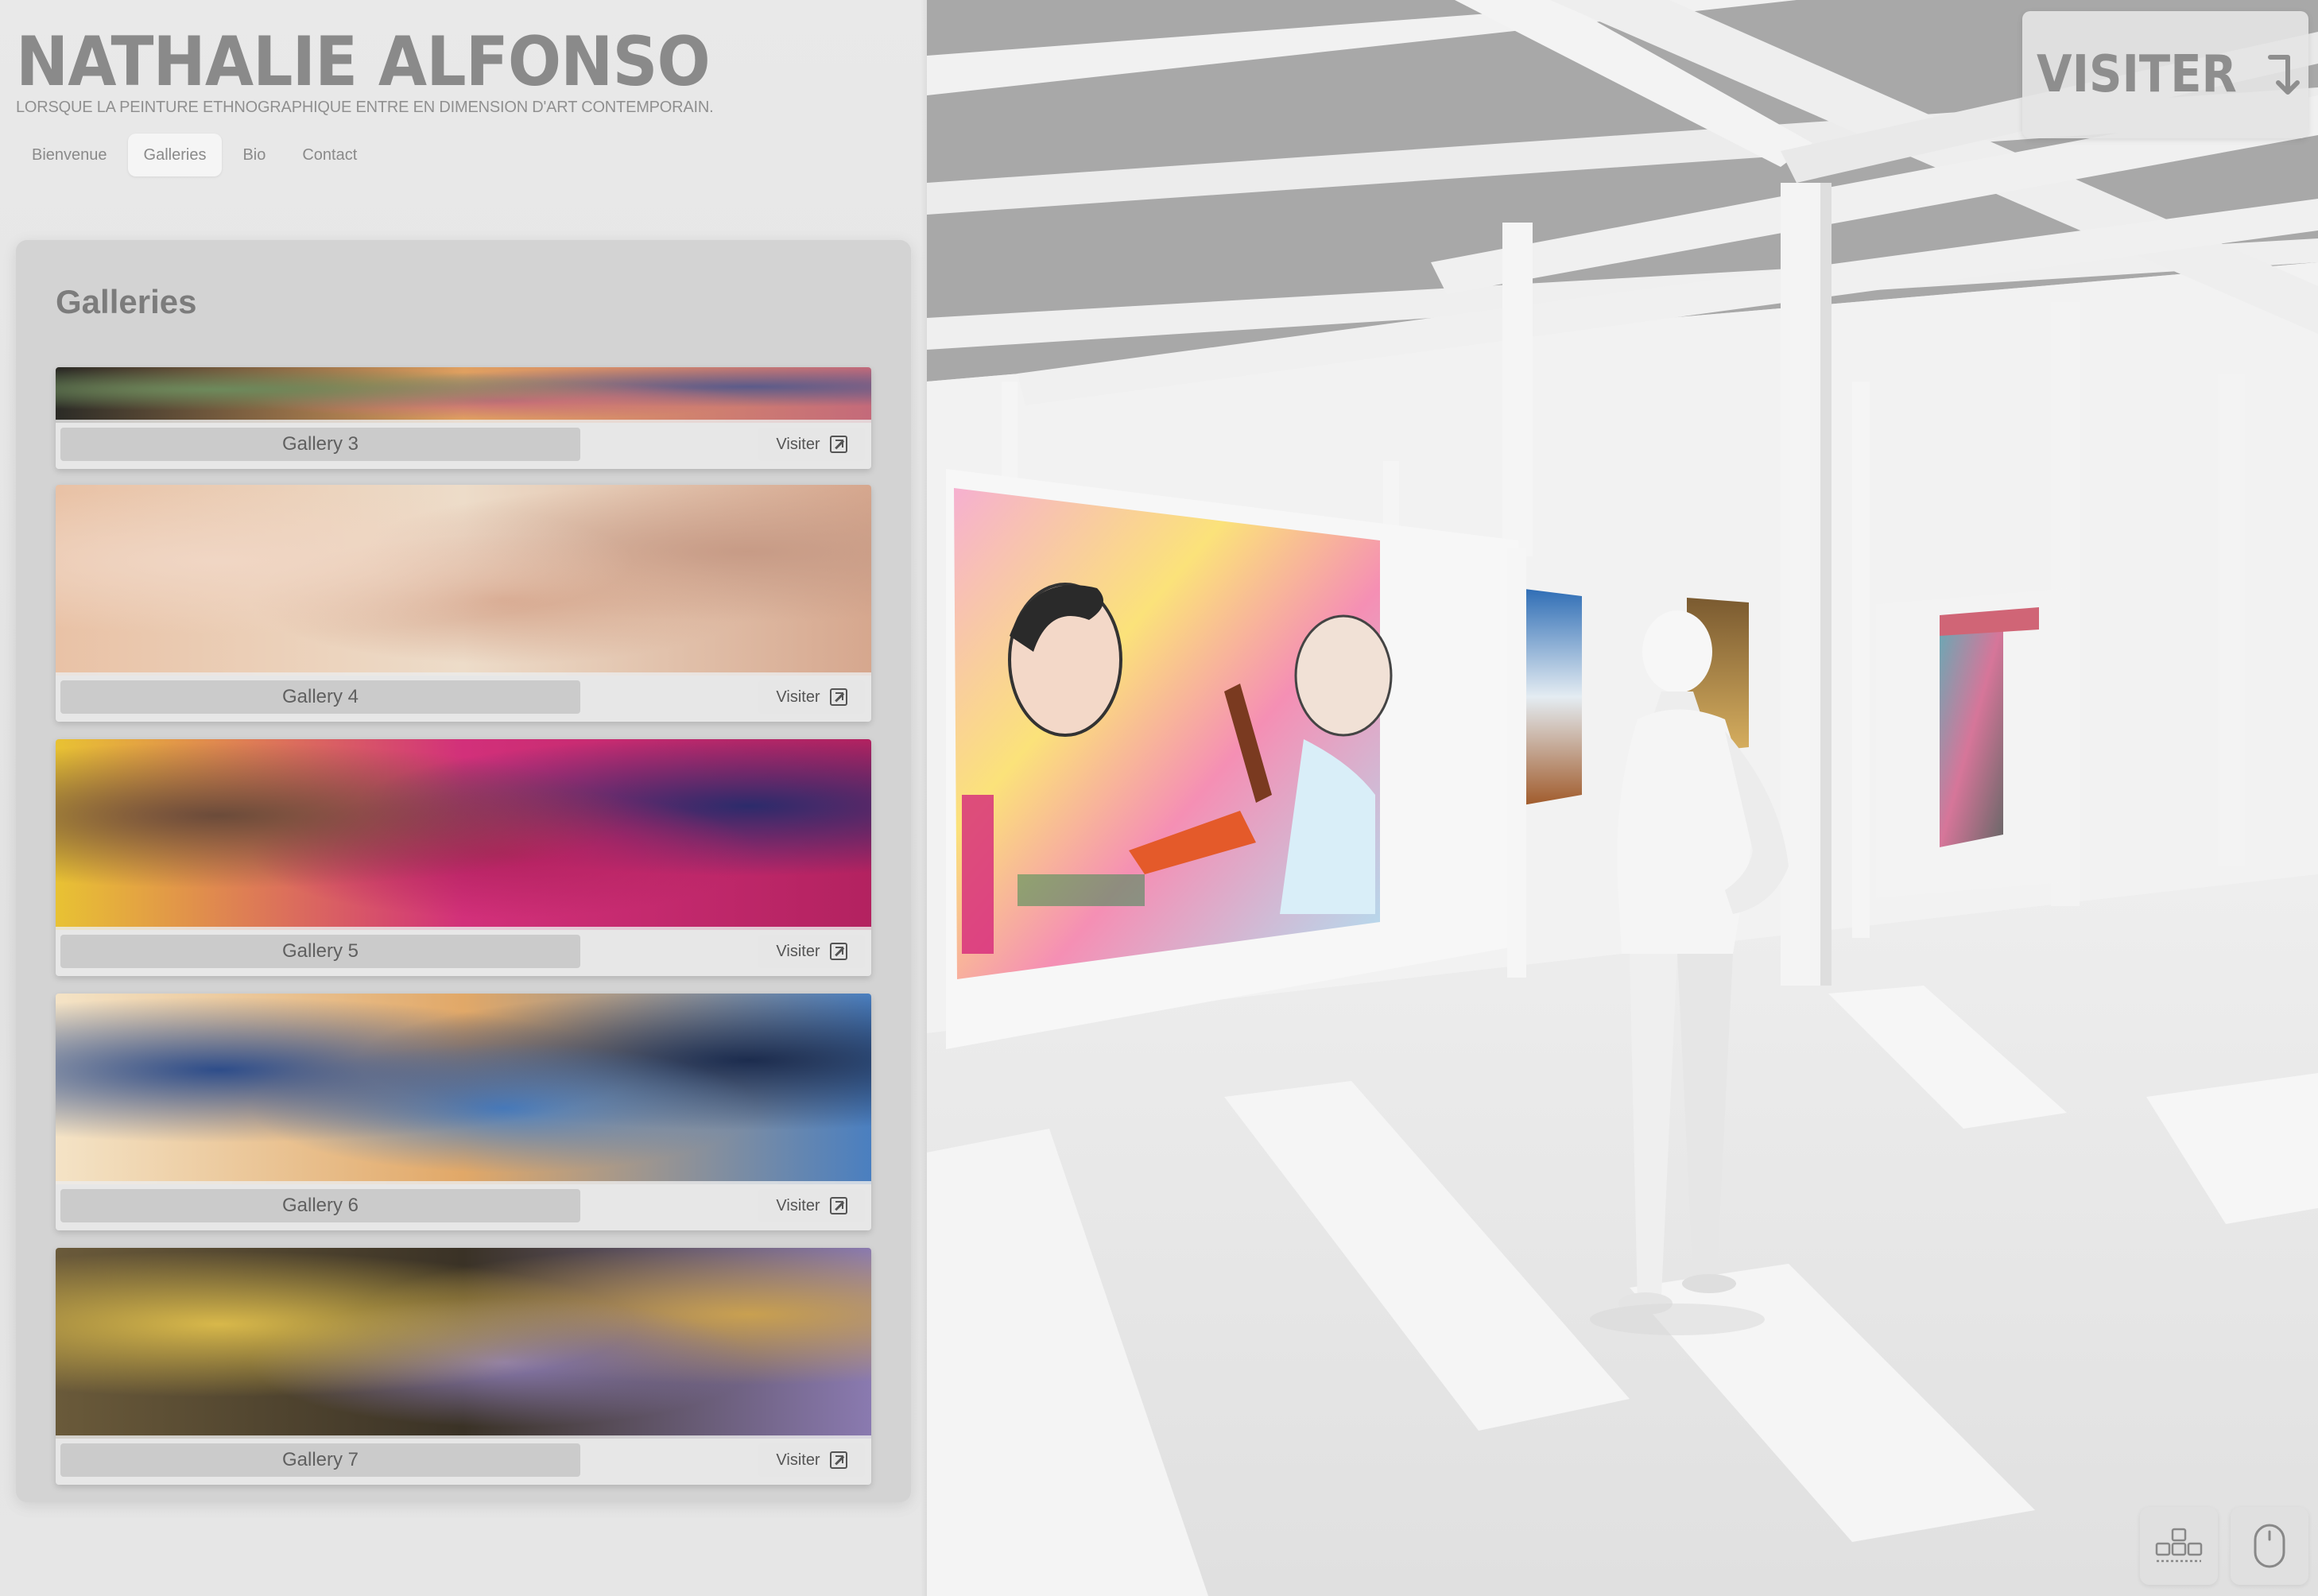 This screenshot has width=2318, height=1596. I want to click on arrow-down-right-icon, so click(2283, 75).